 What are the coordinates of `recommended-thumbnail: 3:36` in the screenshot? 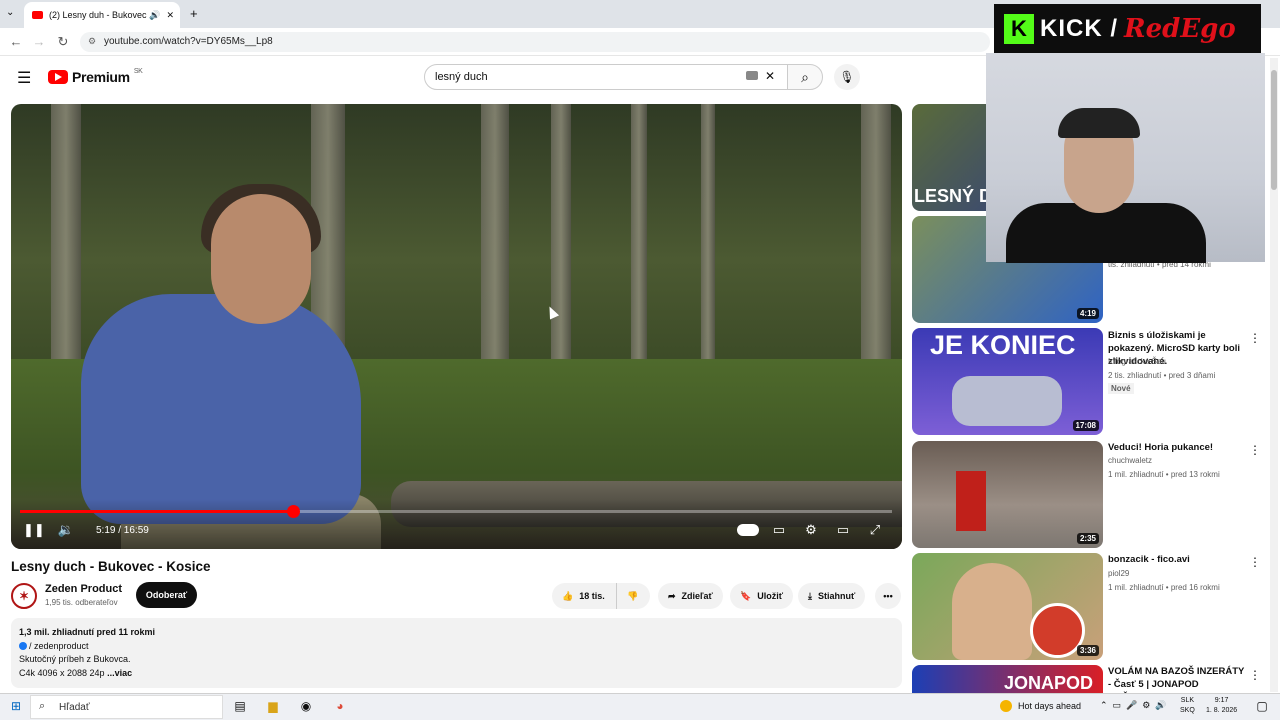 It's located at (1007, 606).